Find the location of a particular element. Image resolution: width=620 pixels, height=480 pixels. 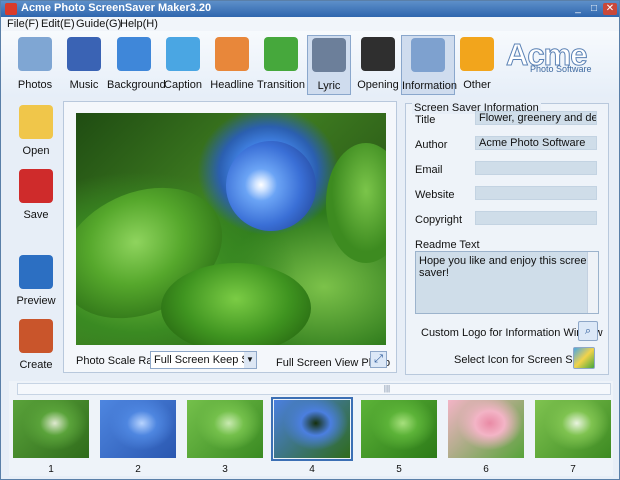

transition-icon is located at coordinates (281, 54).